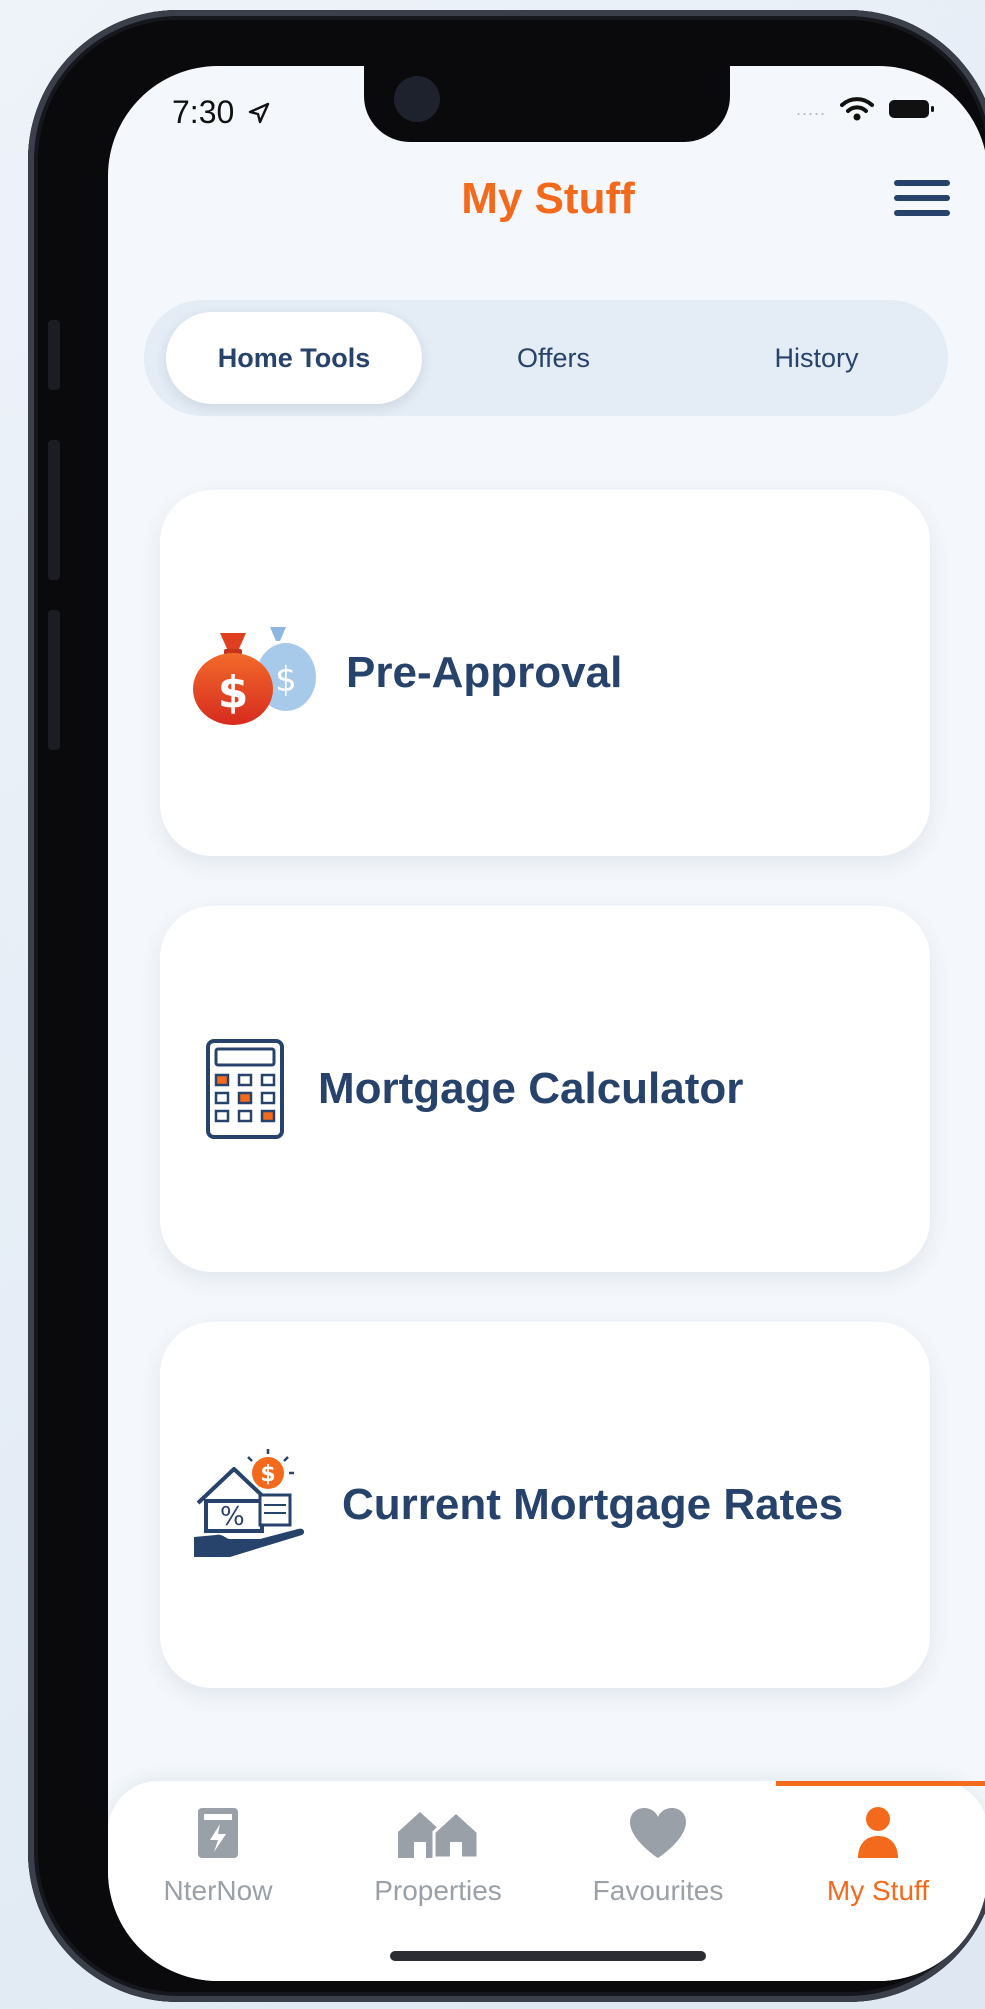 Image resolution: width=985 pixels, height=2009 pixels. I want to click on page-title: My Stuff, so click(548, 198).